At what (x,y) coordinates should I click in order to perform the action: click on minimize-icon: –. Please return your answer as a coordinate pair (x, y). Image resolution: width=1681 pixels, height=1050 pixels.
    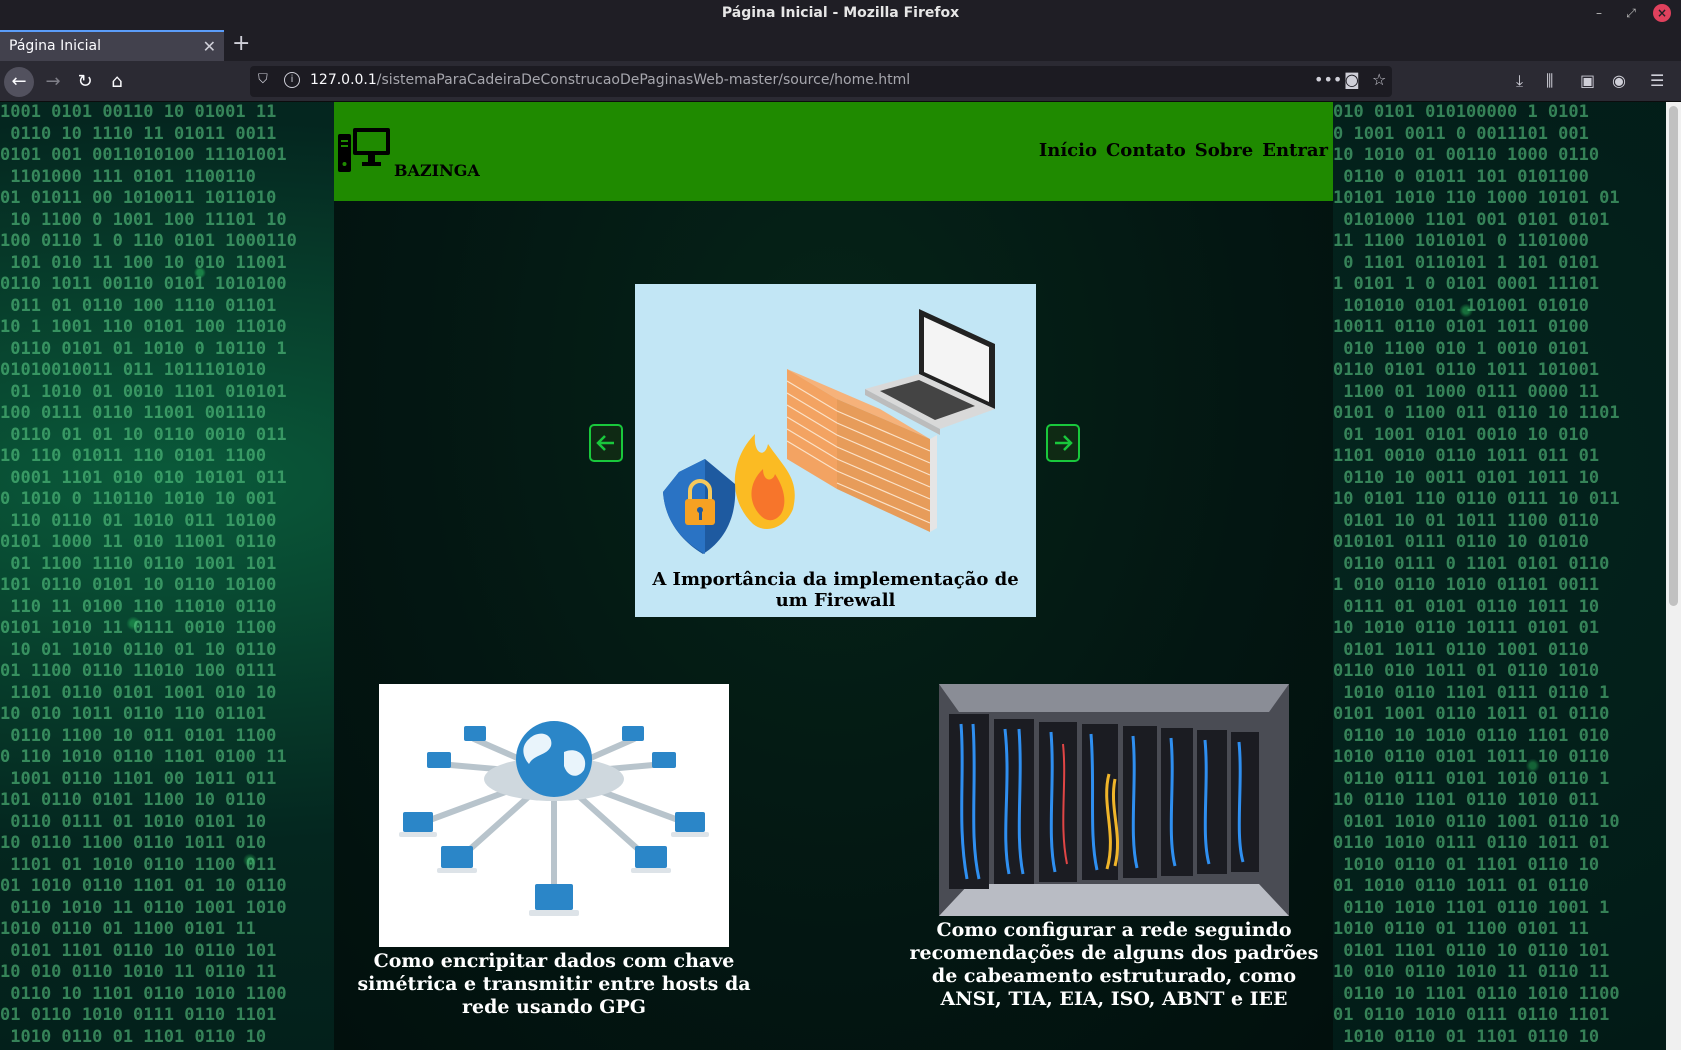
    Looking at the image, I should click on (1599, 13).